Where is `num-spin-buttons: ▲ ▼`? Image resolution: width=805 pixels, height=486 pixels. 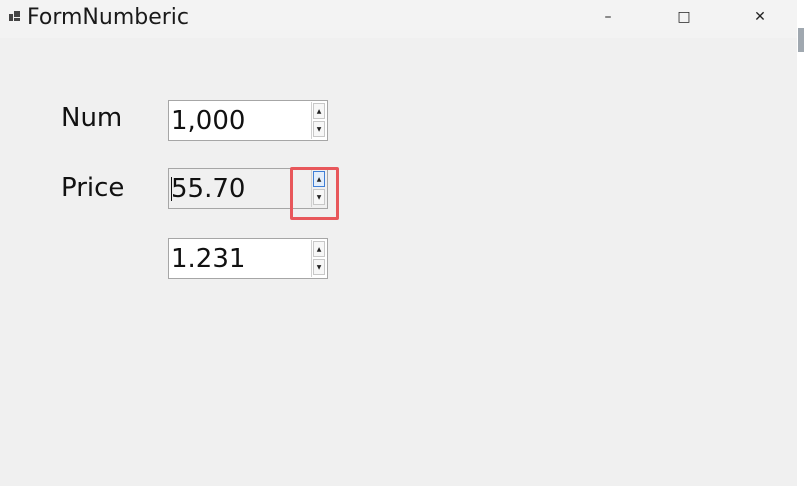 num-spin-buttons: ▲ ▼ is located at coordinates (318, 120).